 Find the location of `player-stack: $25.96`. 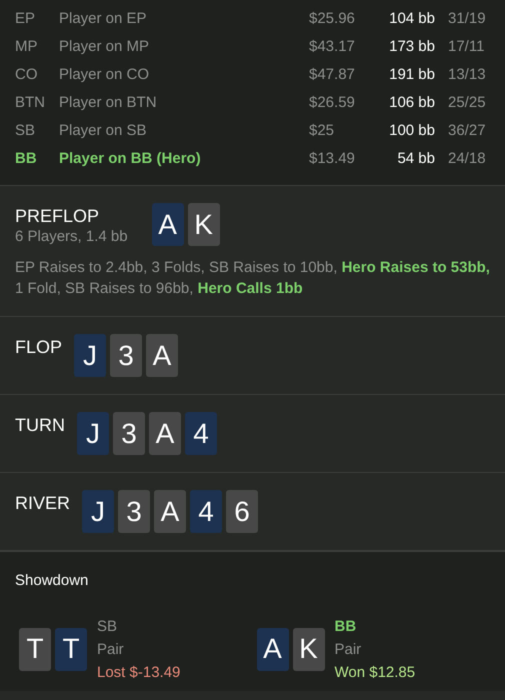

player-stack: $25.96 is located at coordinates (332, 18).